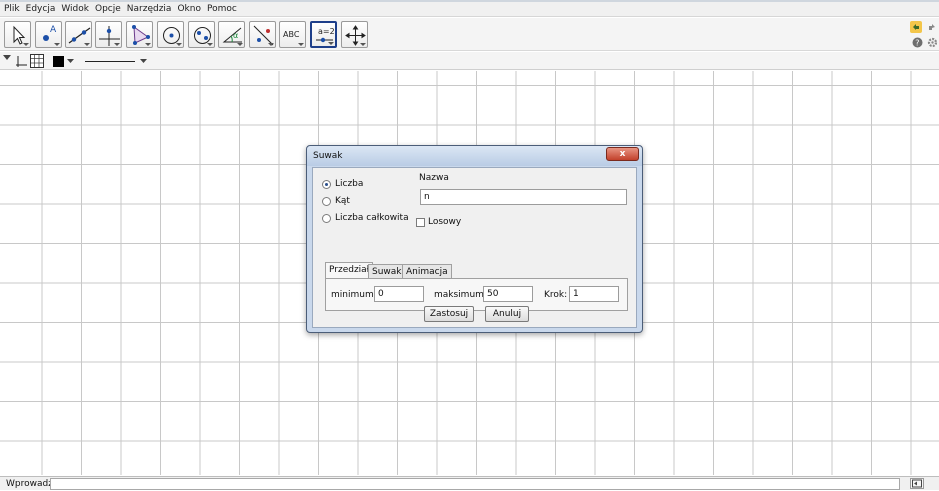 The height and width of the screenshot is (491, 939). Describe the element at coordinates (460, 295) in the screenshot. I see `max-label: maksimum:` at that location.